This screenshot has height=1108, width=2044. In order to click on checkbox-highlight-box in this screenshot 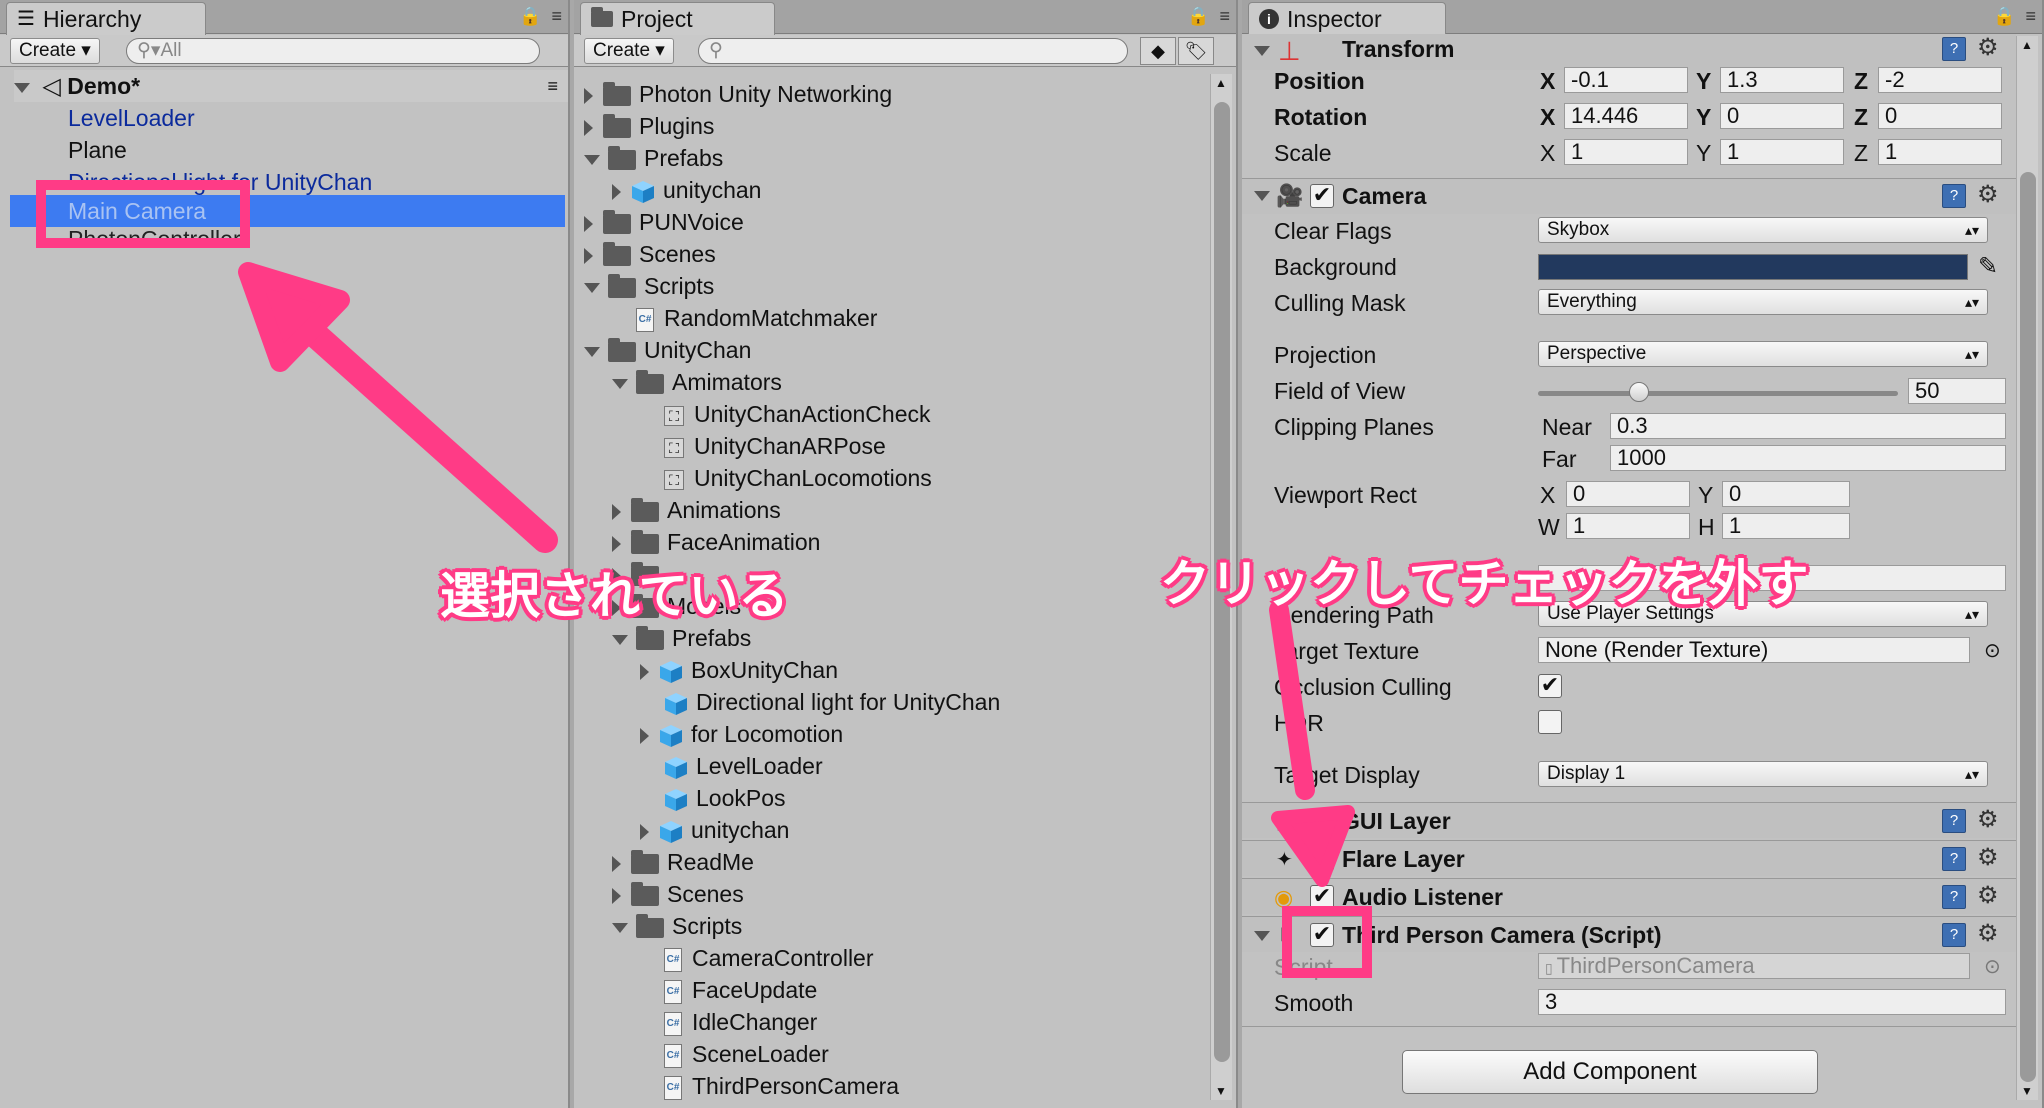, I will do `click(1327, 942)`.